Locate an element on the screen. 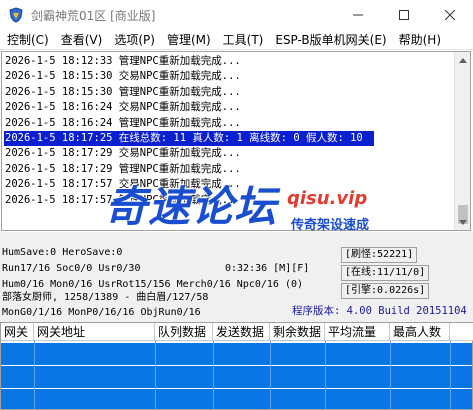 The image size is (473, 410). mongo-text: MonG0/1/16 MonP0/16/16 ObjRun0/16 is located at coordinates (101, 312).